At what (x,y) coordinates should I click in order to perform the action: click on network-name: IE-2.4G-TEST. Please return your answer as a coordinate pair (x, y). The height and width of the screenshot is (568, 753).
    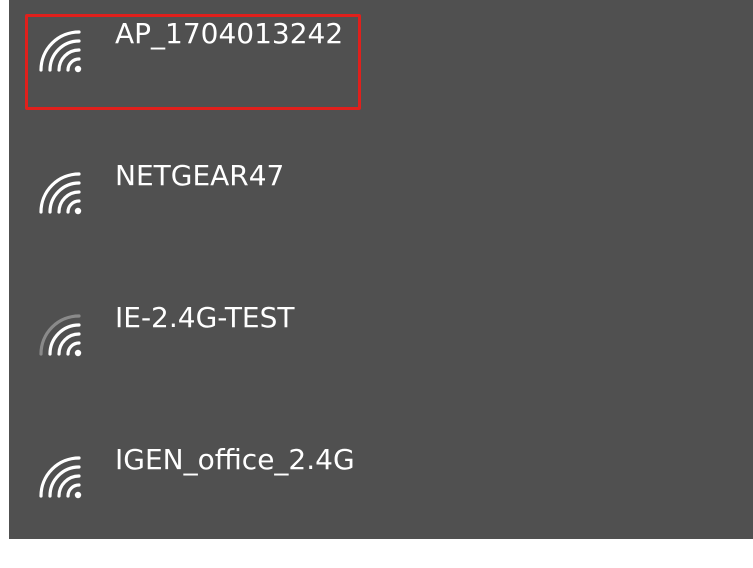
    Looking at the image, I should click on (205, 317).